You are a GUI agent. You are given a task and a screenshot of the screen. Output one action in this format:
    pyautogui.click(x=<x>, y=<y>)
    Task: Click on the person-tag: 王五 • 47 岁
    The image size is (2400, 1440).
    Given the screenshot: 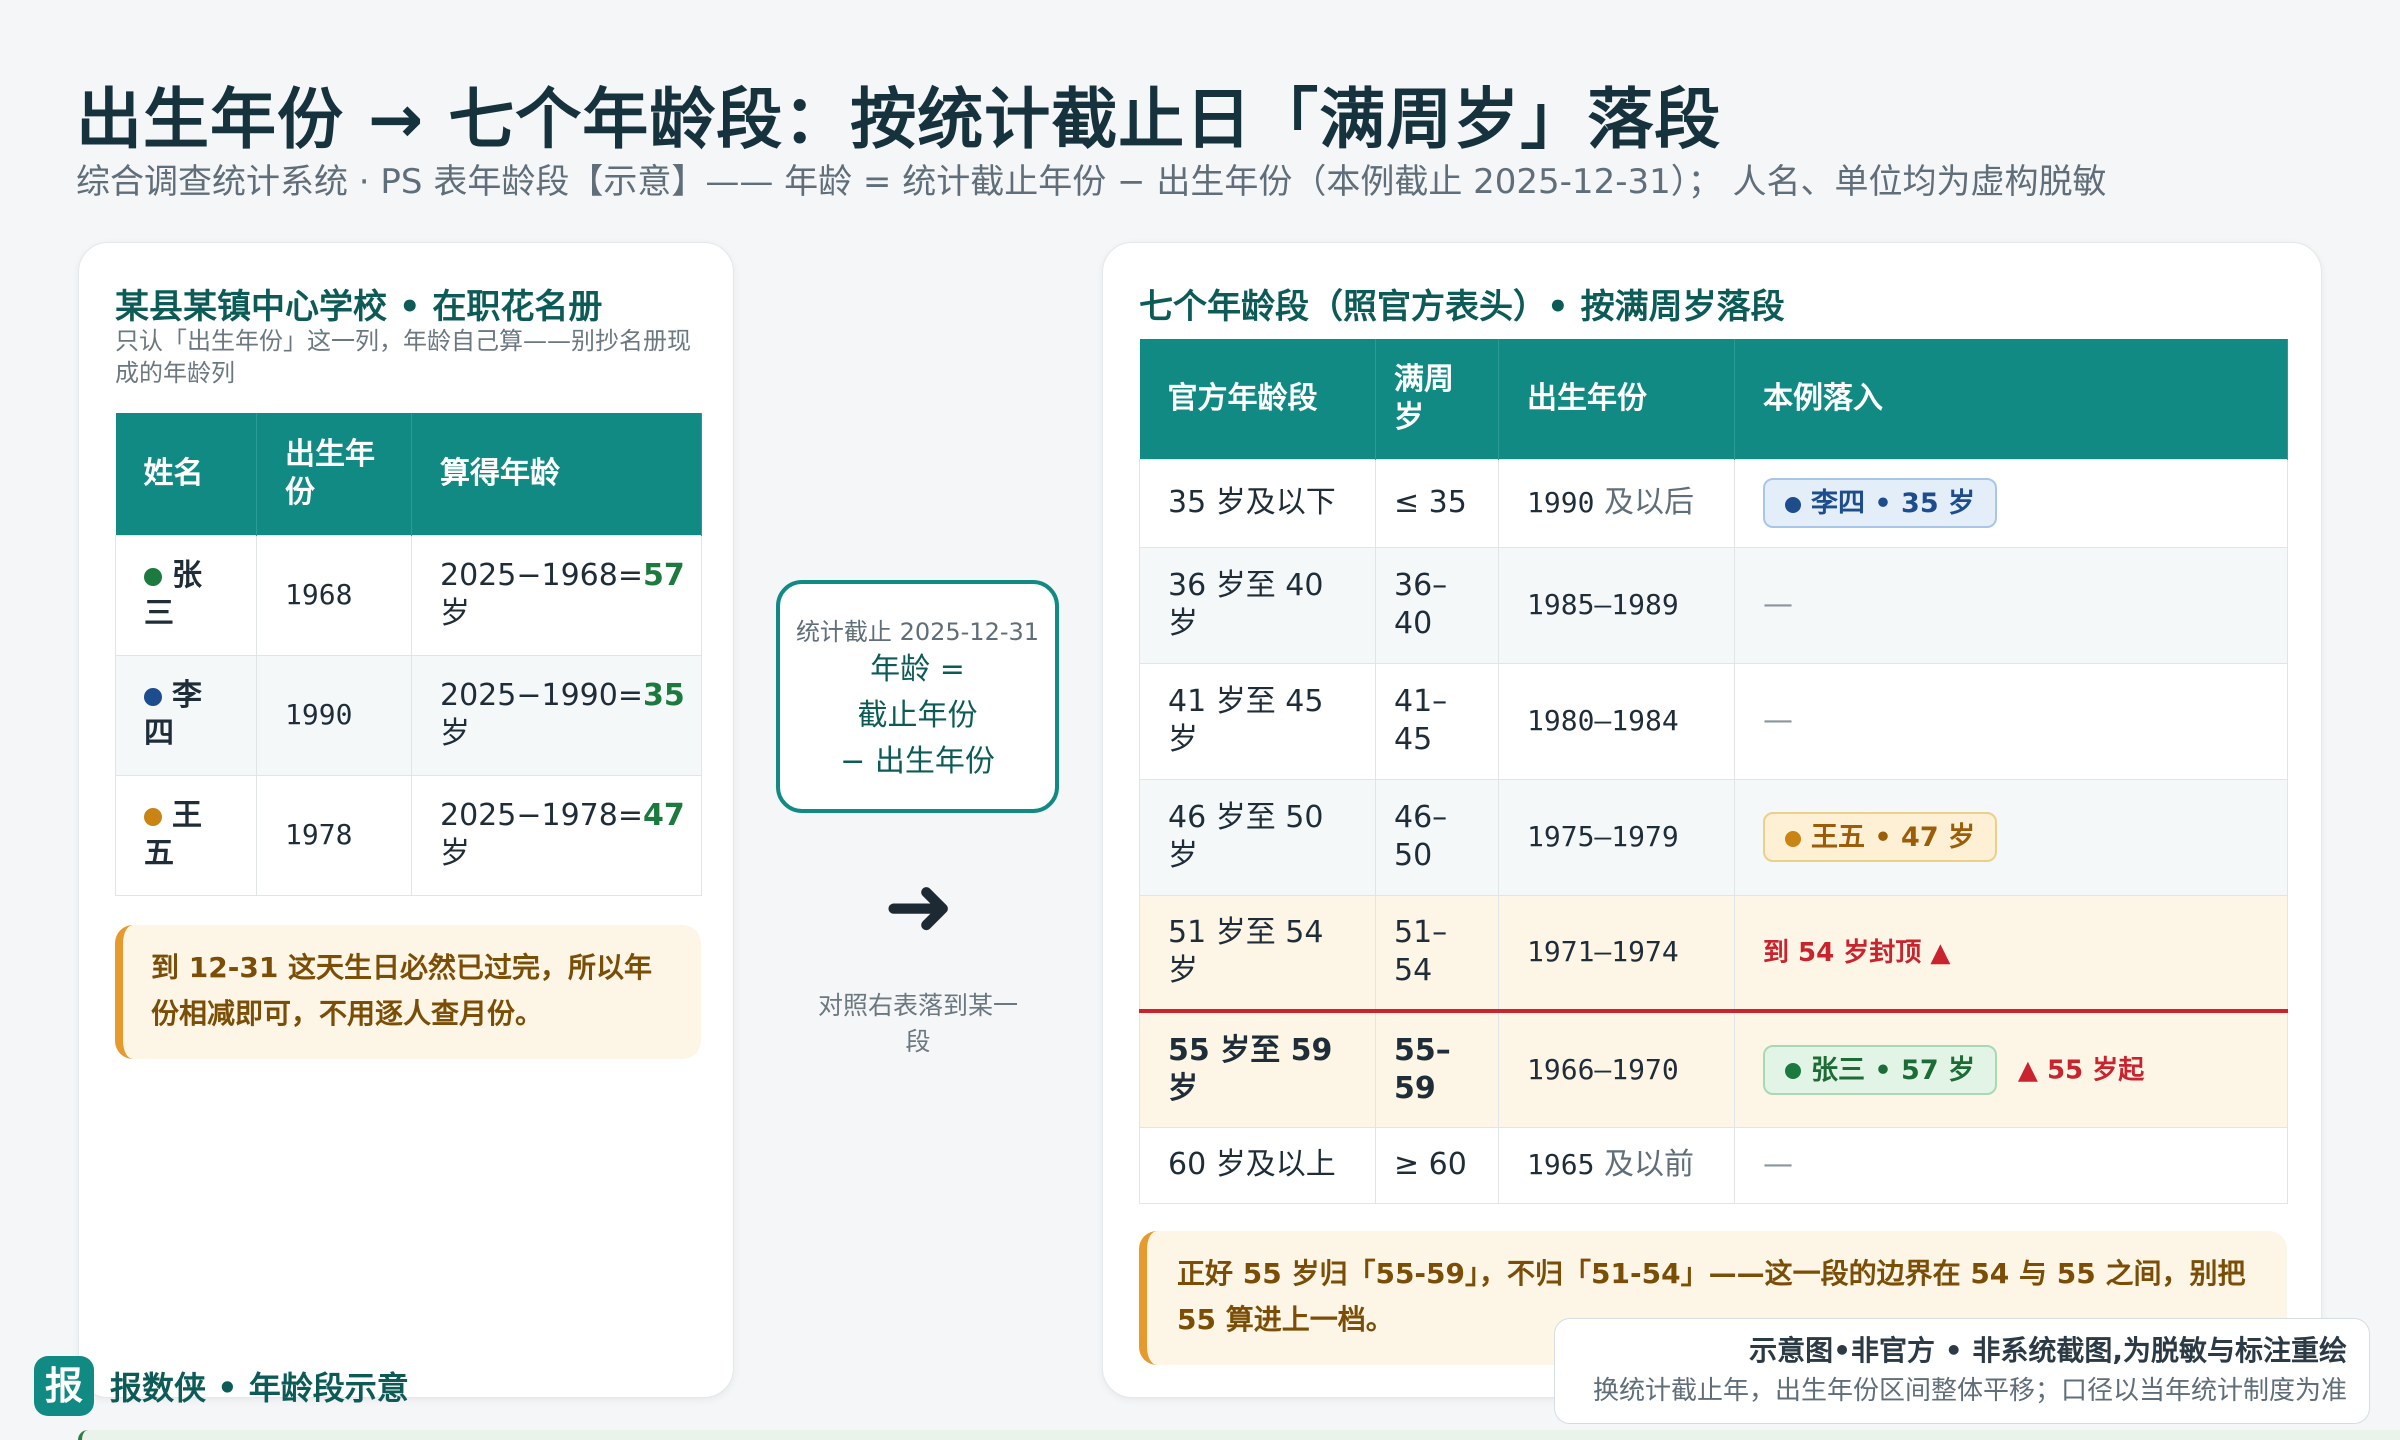 What is the action you would take?
    pyautogui.click(x=1880, y=837)
    